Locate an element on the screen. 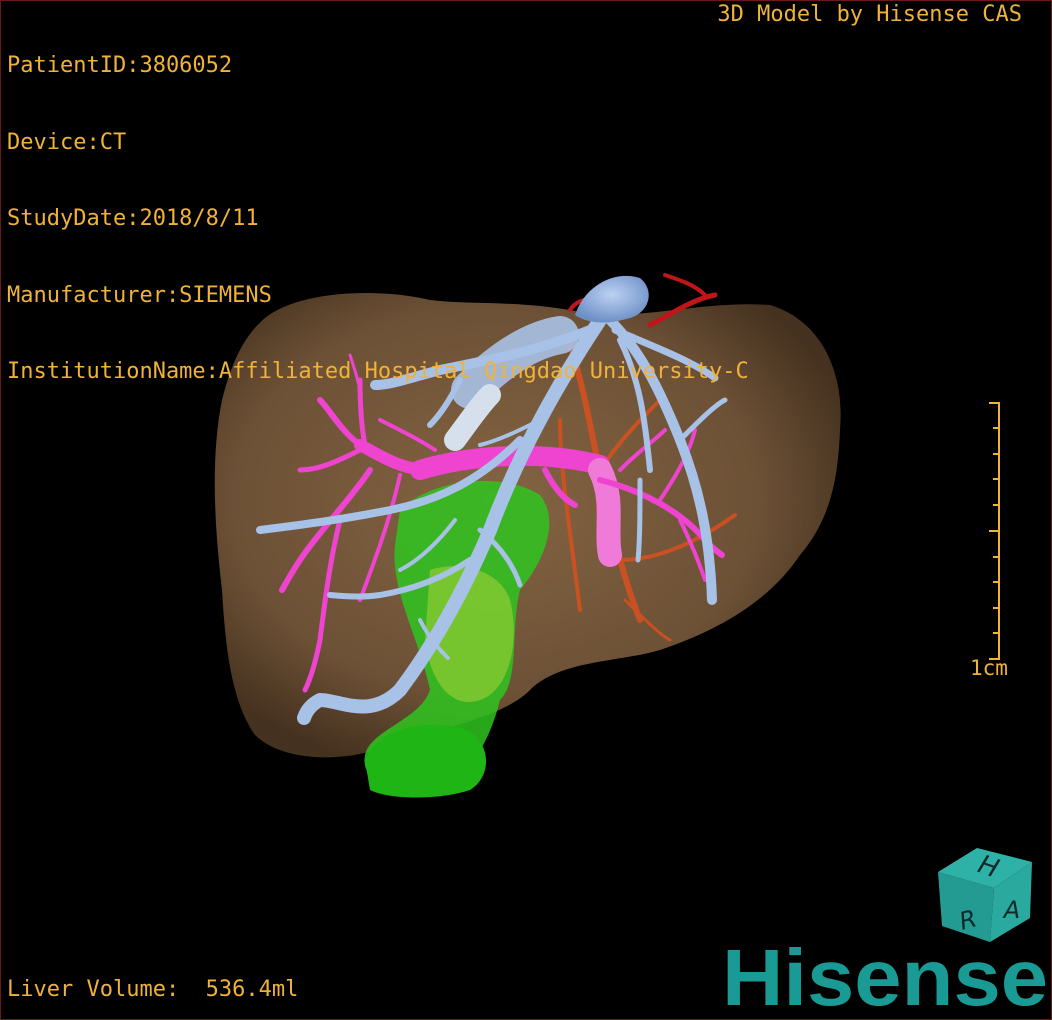 Image resolution: width=1052 pixels, height=1020 pixels. hisense-logo: Hisense is located at coordinates (885, 975).